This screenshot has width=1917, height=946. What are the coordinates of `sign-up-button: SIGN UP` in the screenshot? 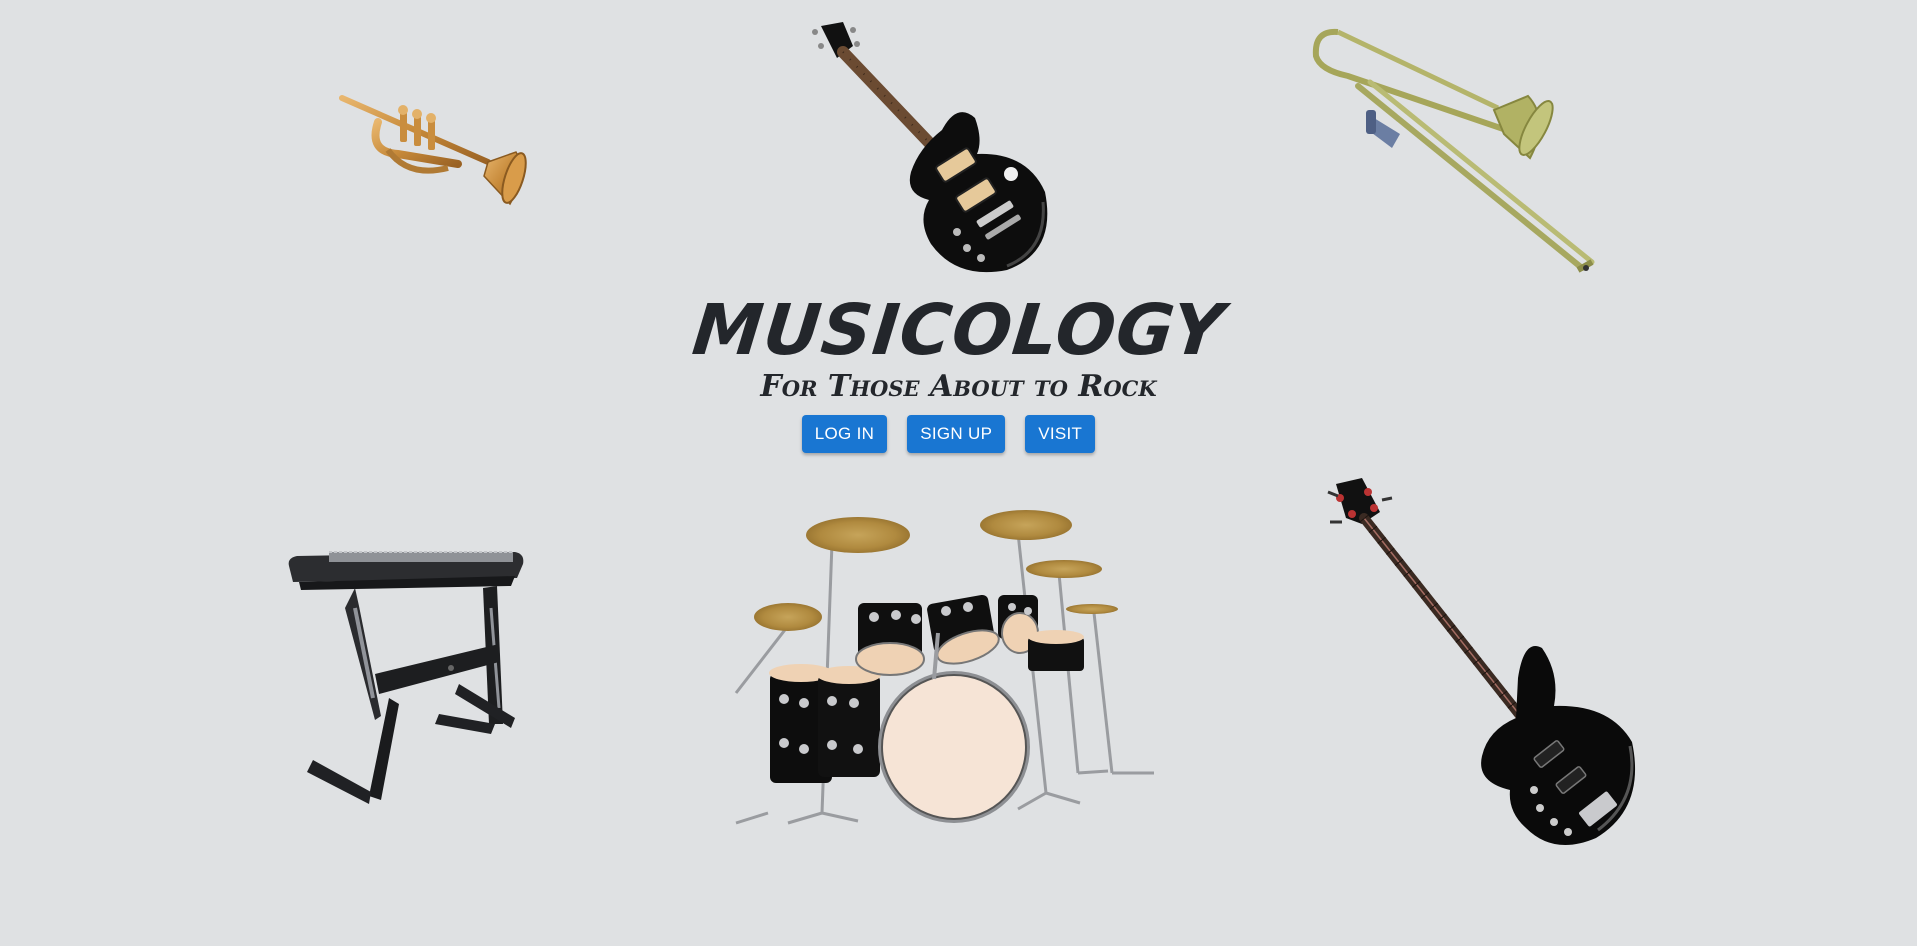 It's located at (956, 434).